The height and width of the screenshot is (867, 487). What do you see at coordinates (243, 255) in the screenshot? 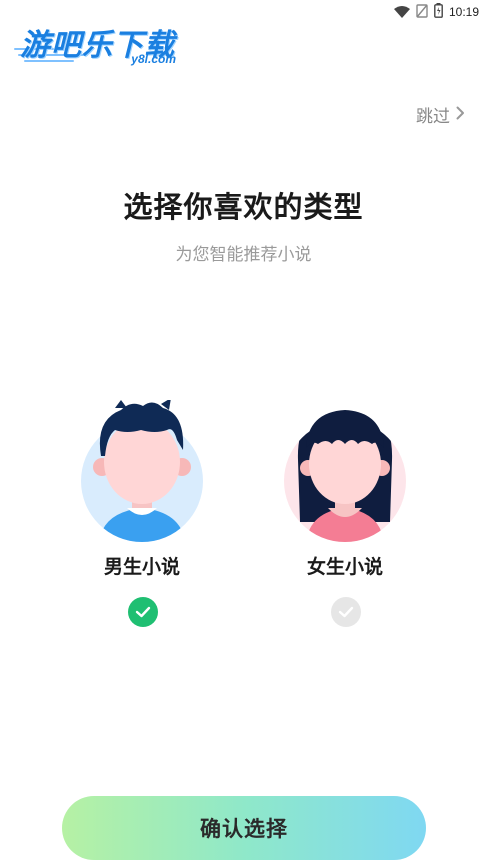
I see `page-subtitle: 为您智能推荐小说` at bounding box center [243, 255].